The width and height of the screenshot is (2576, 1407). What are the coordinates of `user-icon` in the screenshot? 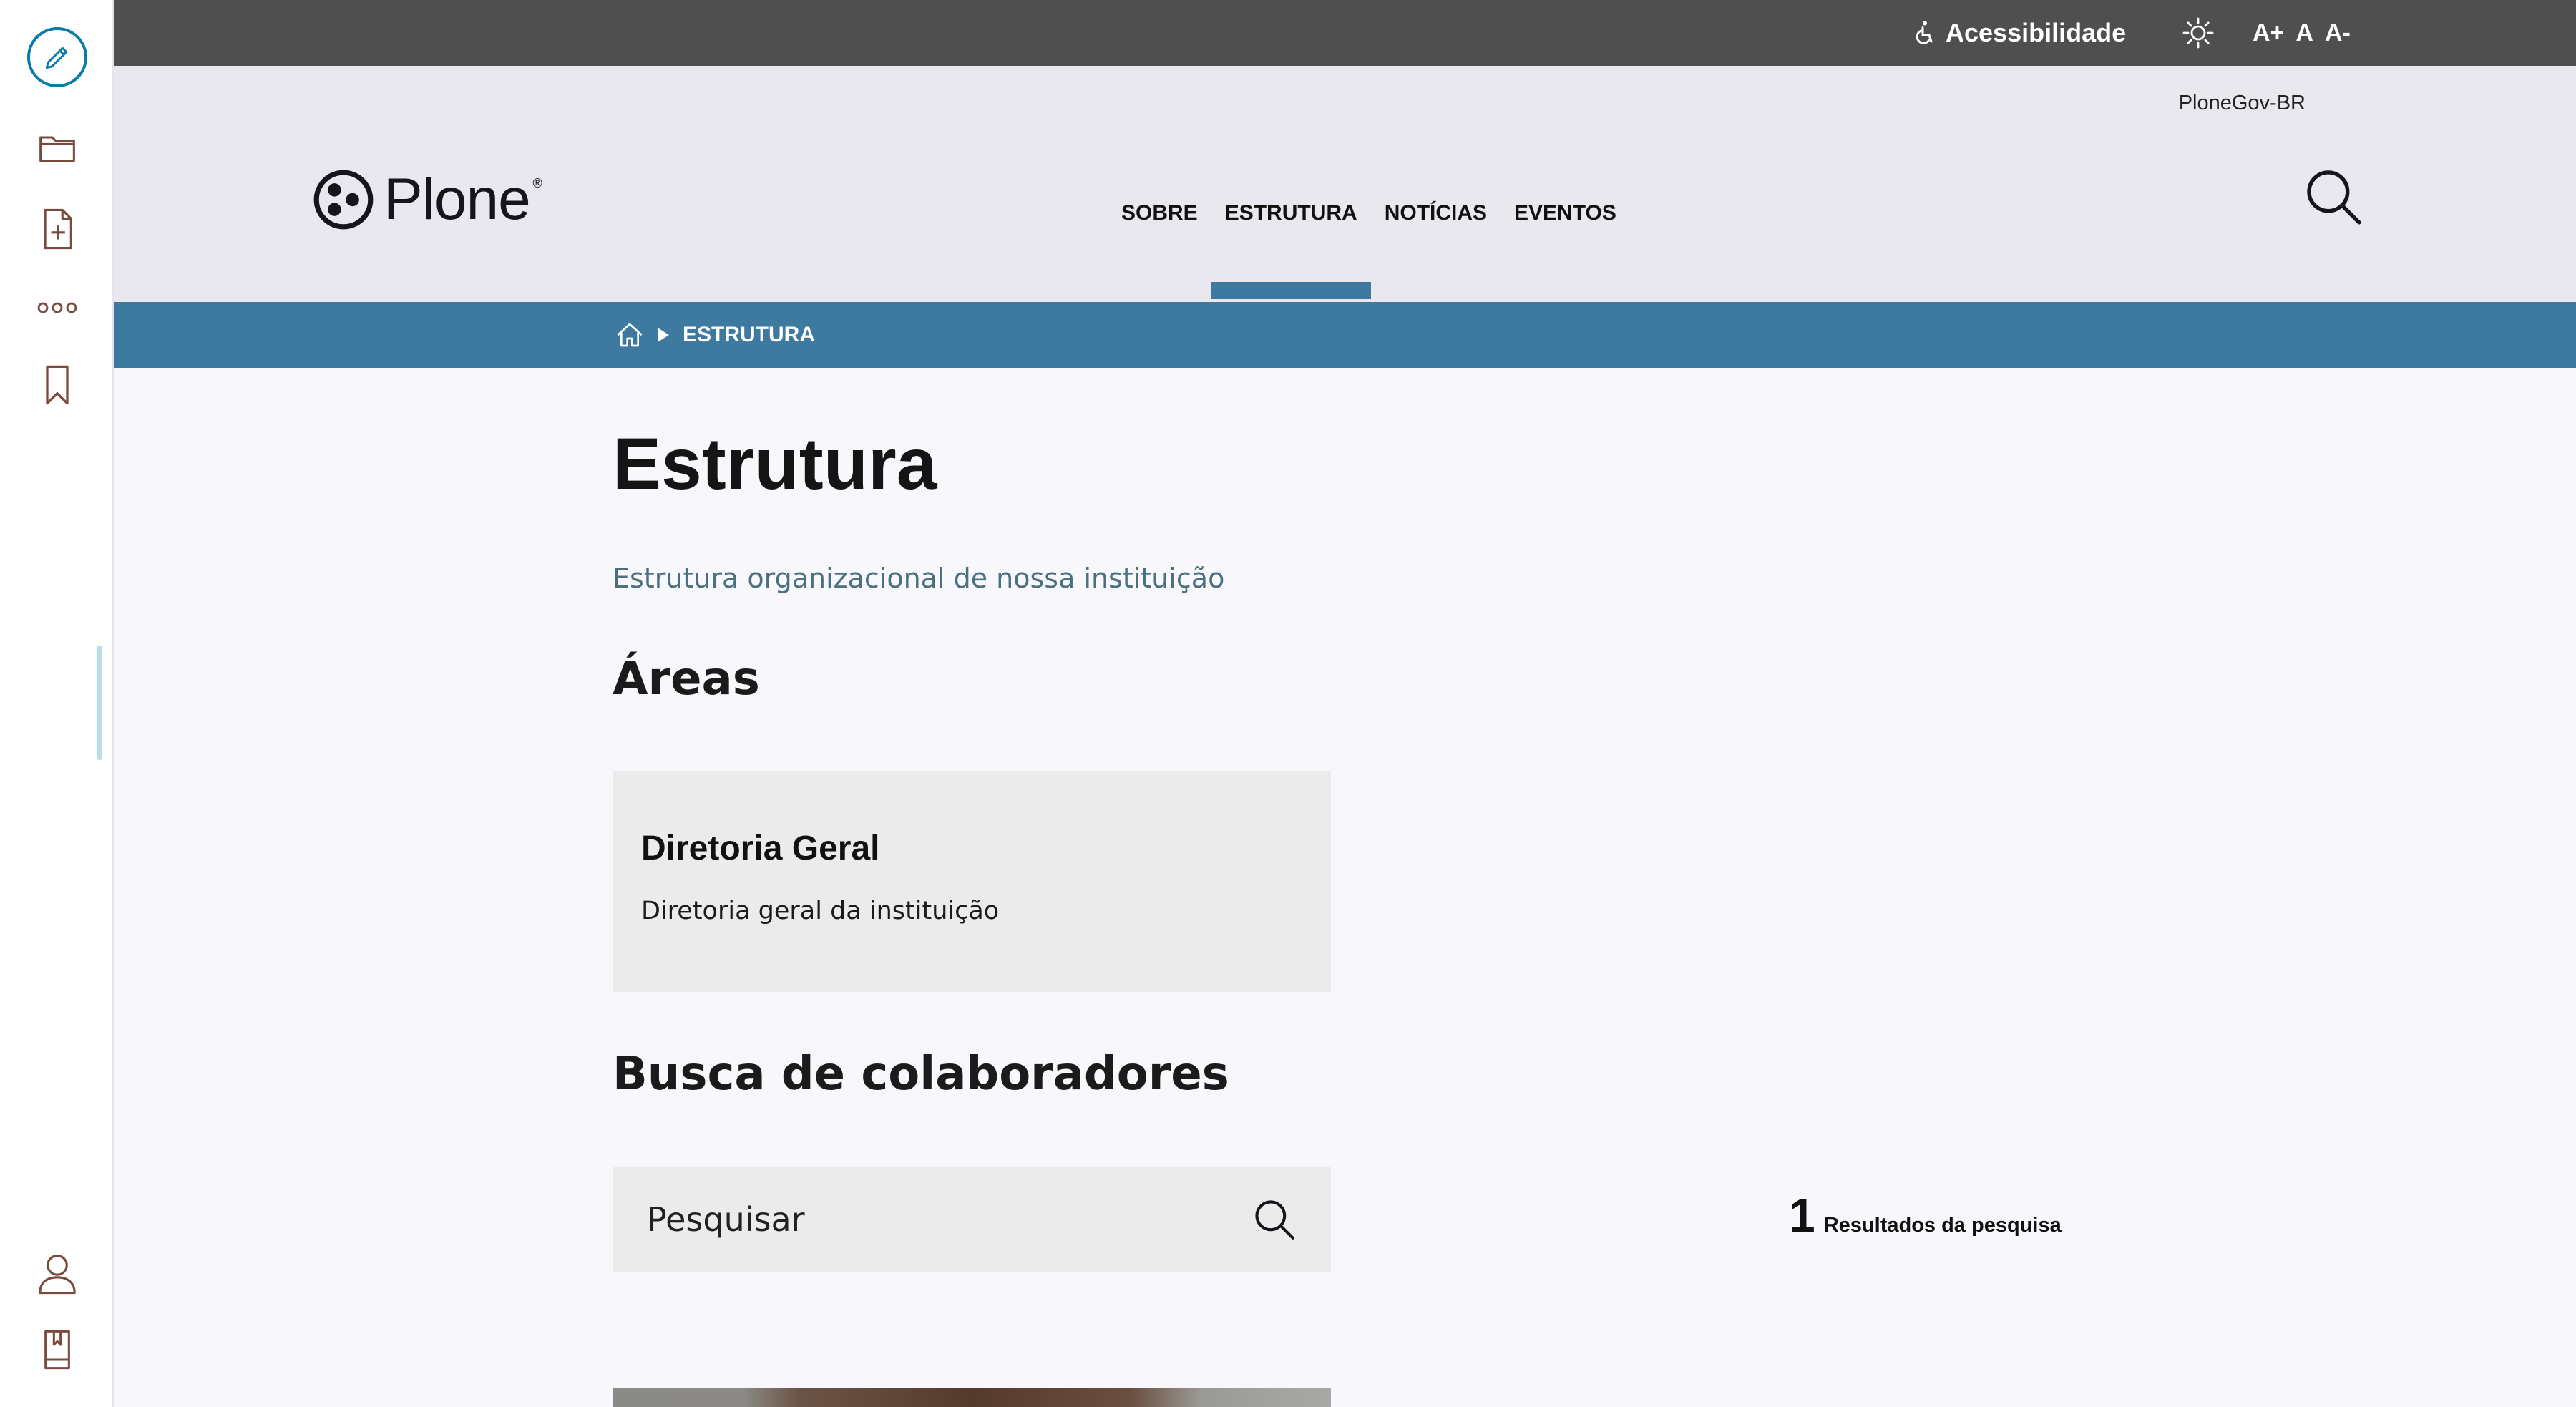 It's located at (57, 1275).